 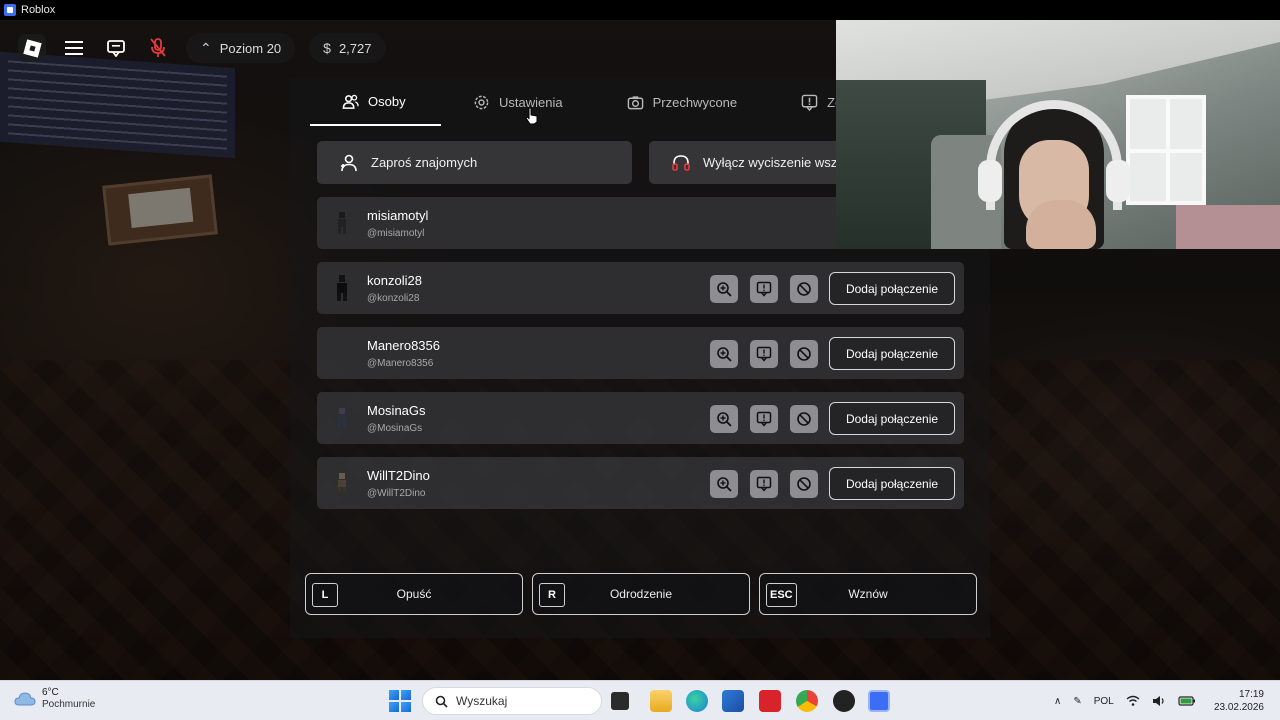 I want to click on people-icon, so click(x=350, y=101).